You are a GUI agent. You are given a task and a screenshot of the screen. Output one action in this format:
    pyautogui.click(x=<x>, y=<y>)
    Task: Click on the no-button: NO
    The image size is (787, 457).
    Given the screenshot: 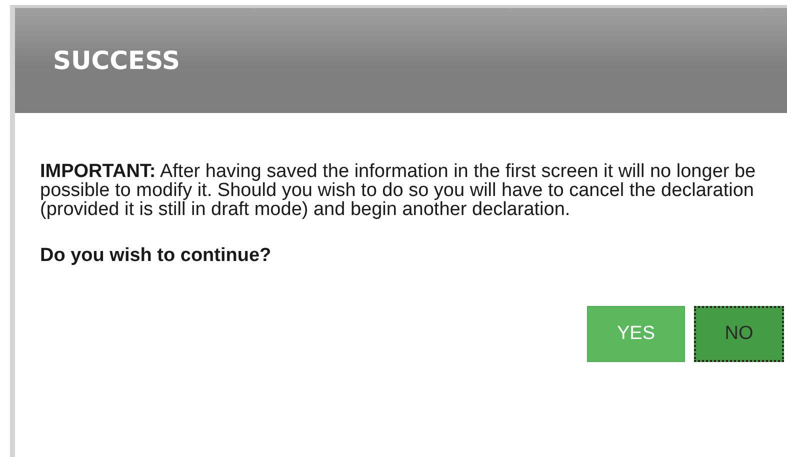 What is the action you would take?
    pyautogui.click(x=739, y=334)
    